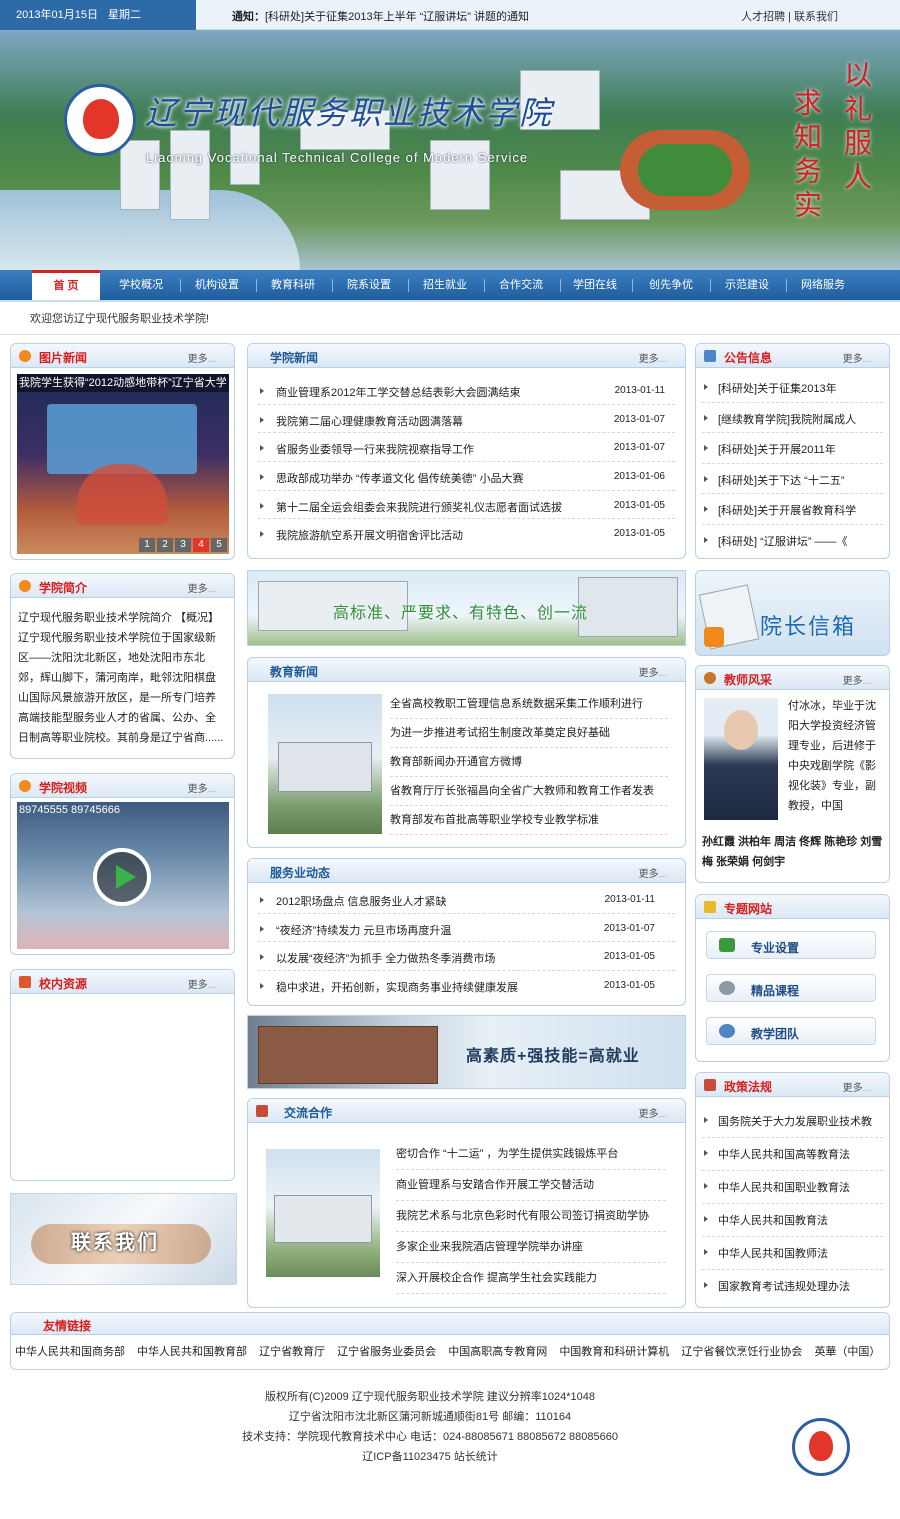  Describe the element at coordinates (466, 505) in the screenshot. I see `list-item: 第十二届全运会组委会来我院进行颁奖礼仪志愿者面试选拔 2013-01-05` at that location.